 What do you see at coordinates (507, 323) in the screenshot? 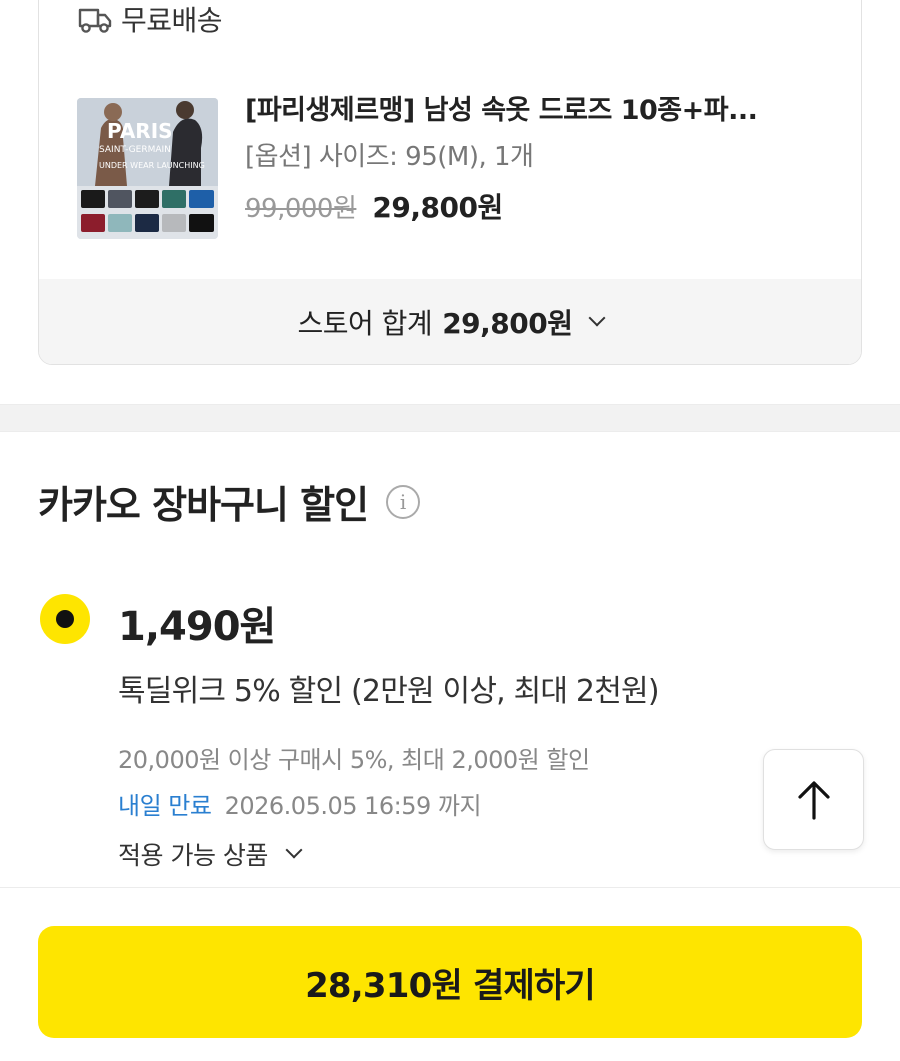
I see `store-total-amount: 29,800원` at bounding box center [507, 323].